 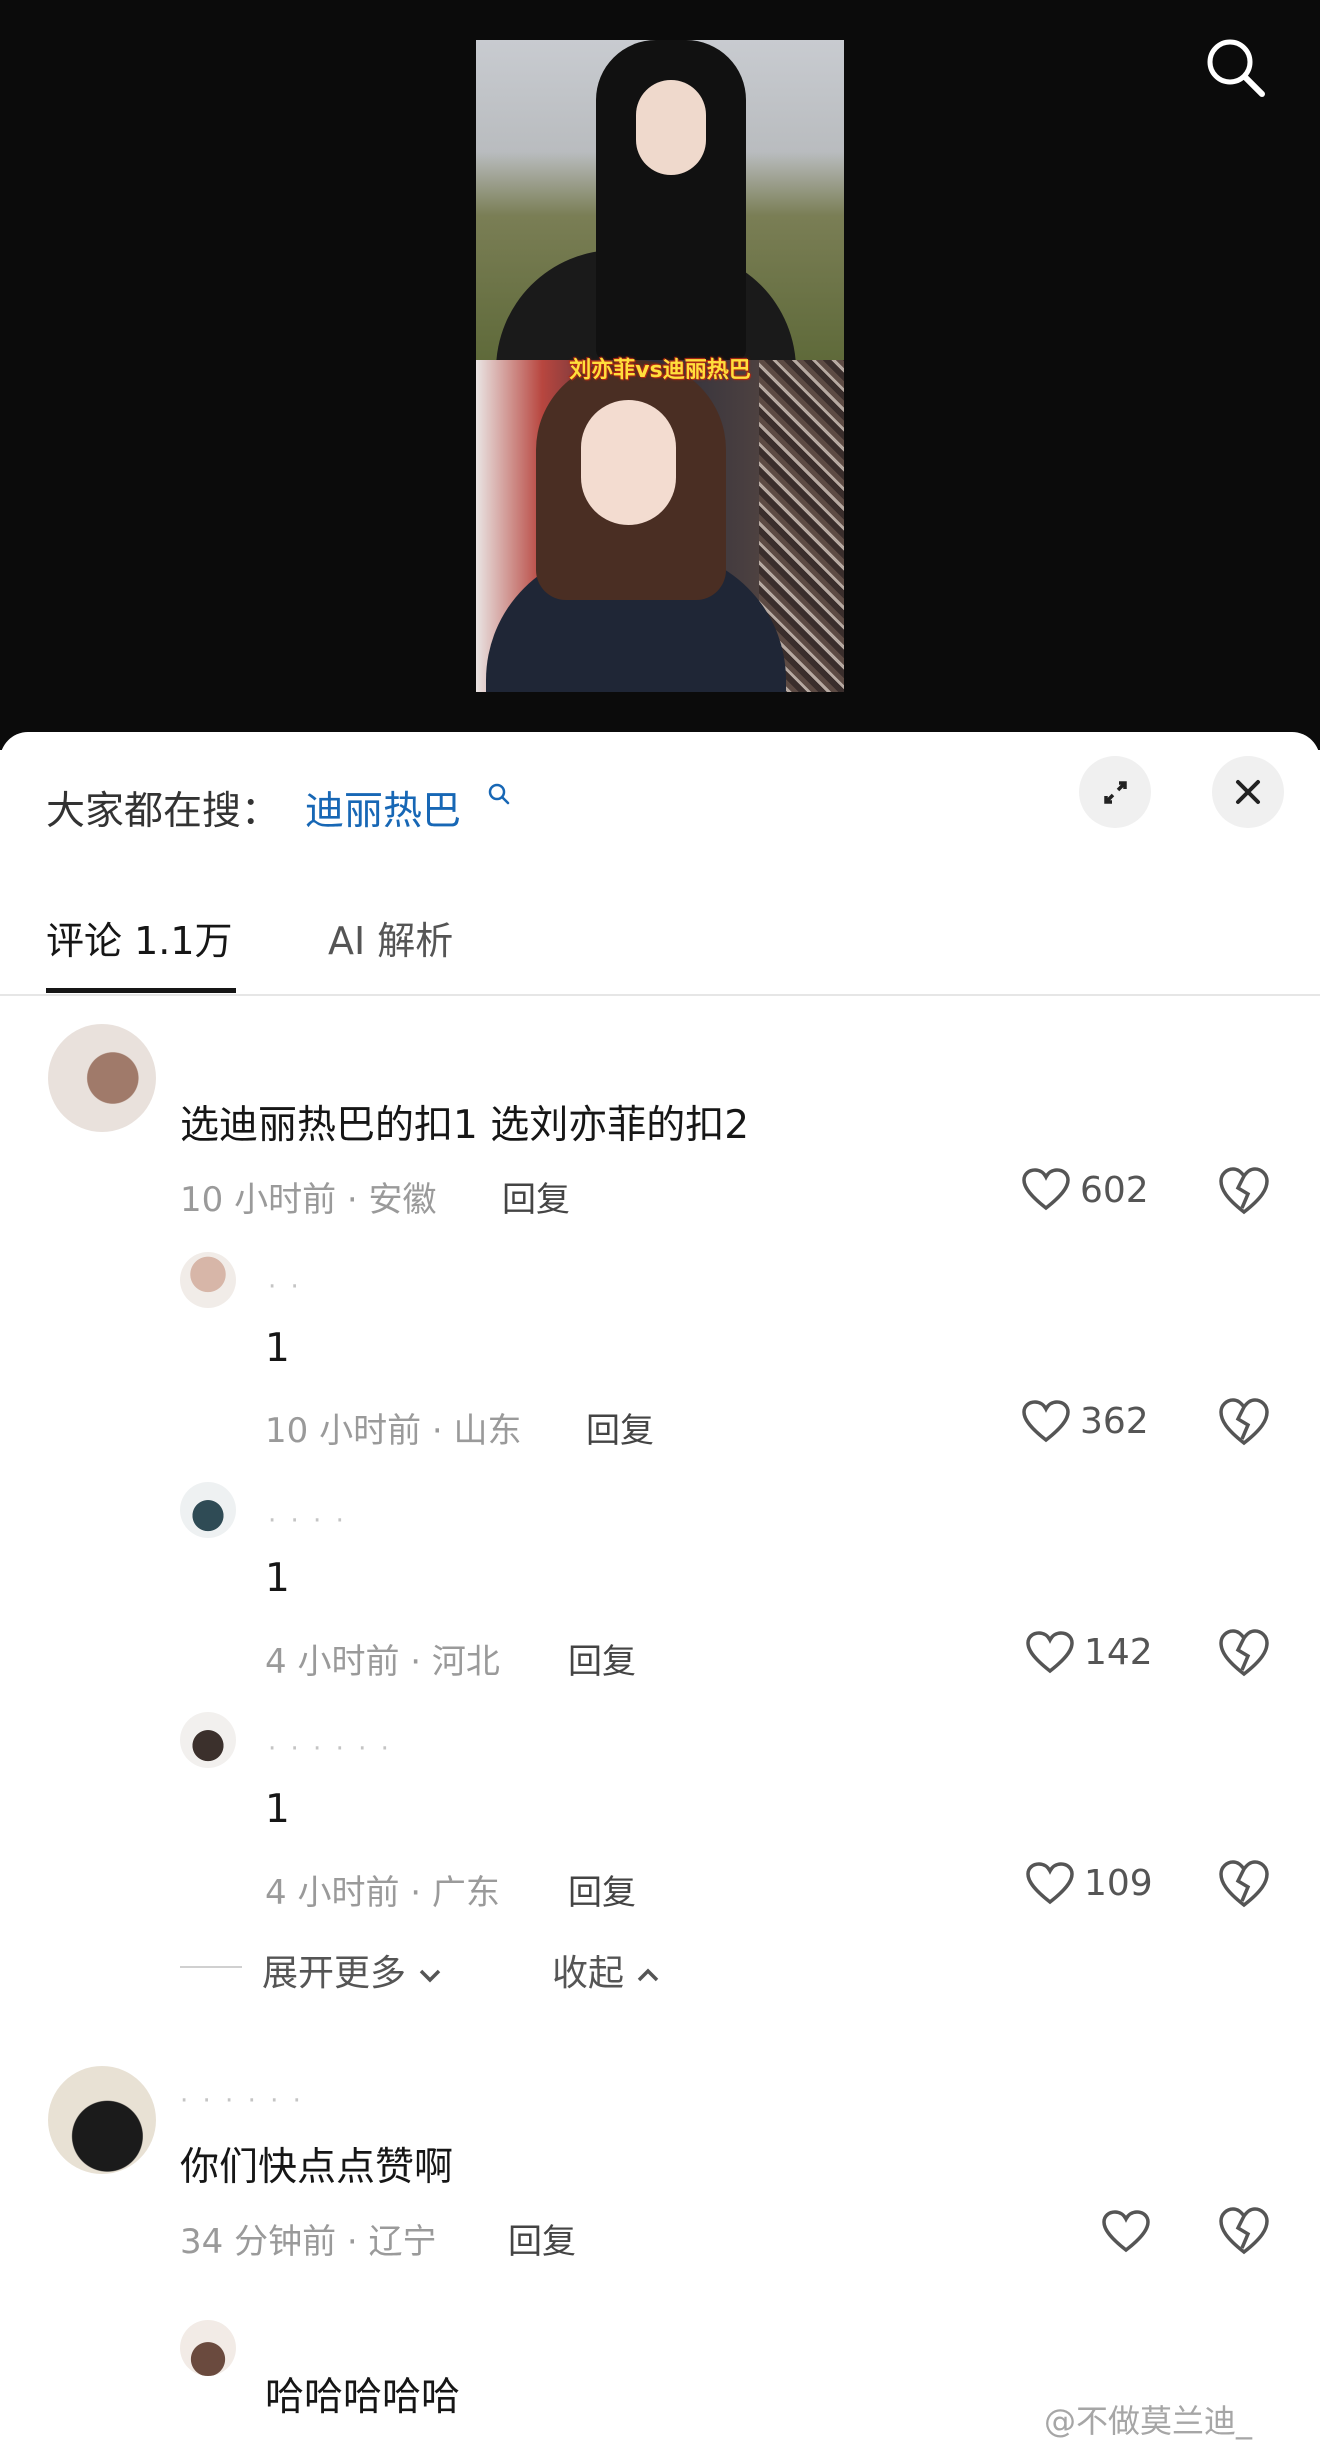 I want to click on expand-button, so click(x=1115, y=792).